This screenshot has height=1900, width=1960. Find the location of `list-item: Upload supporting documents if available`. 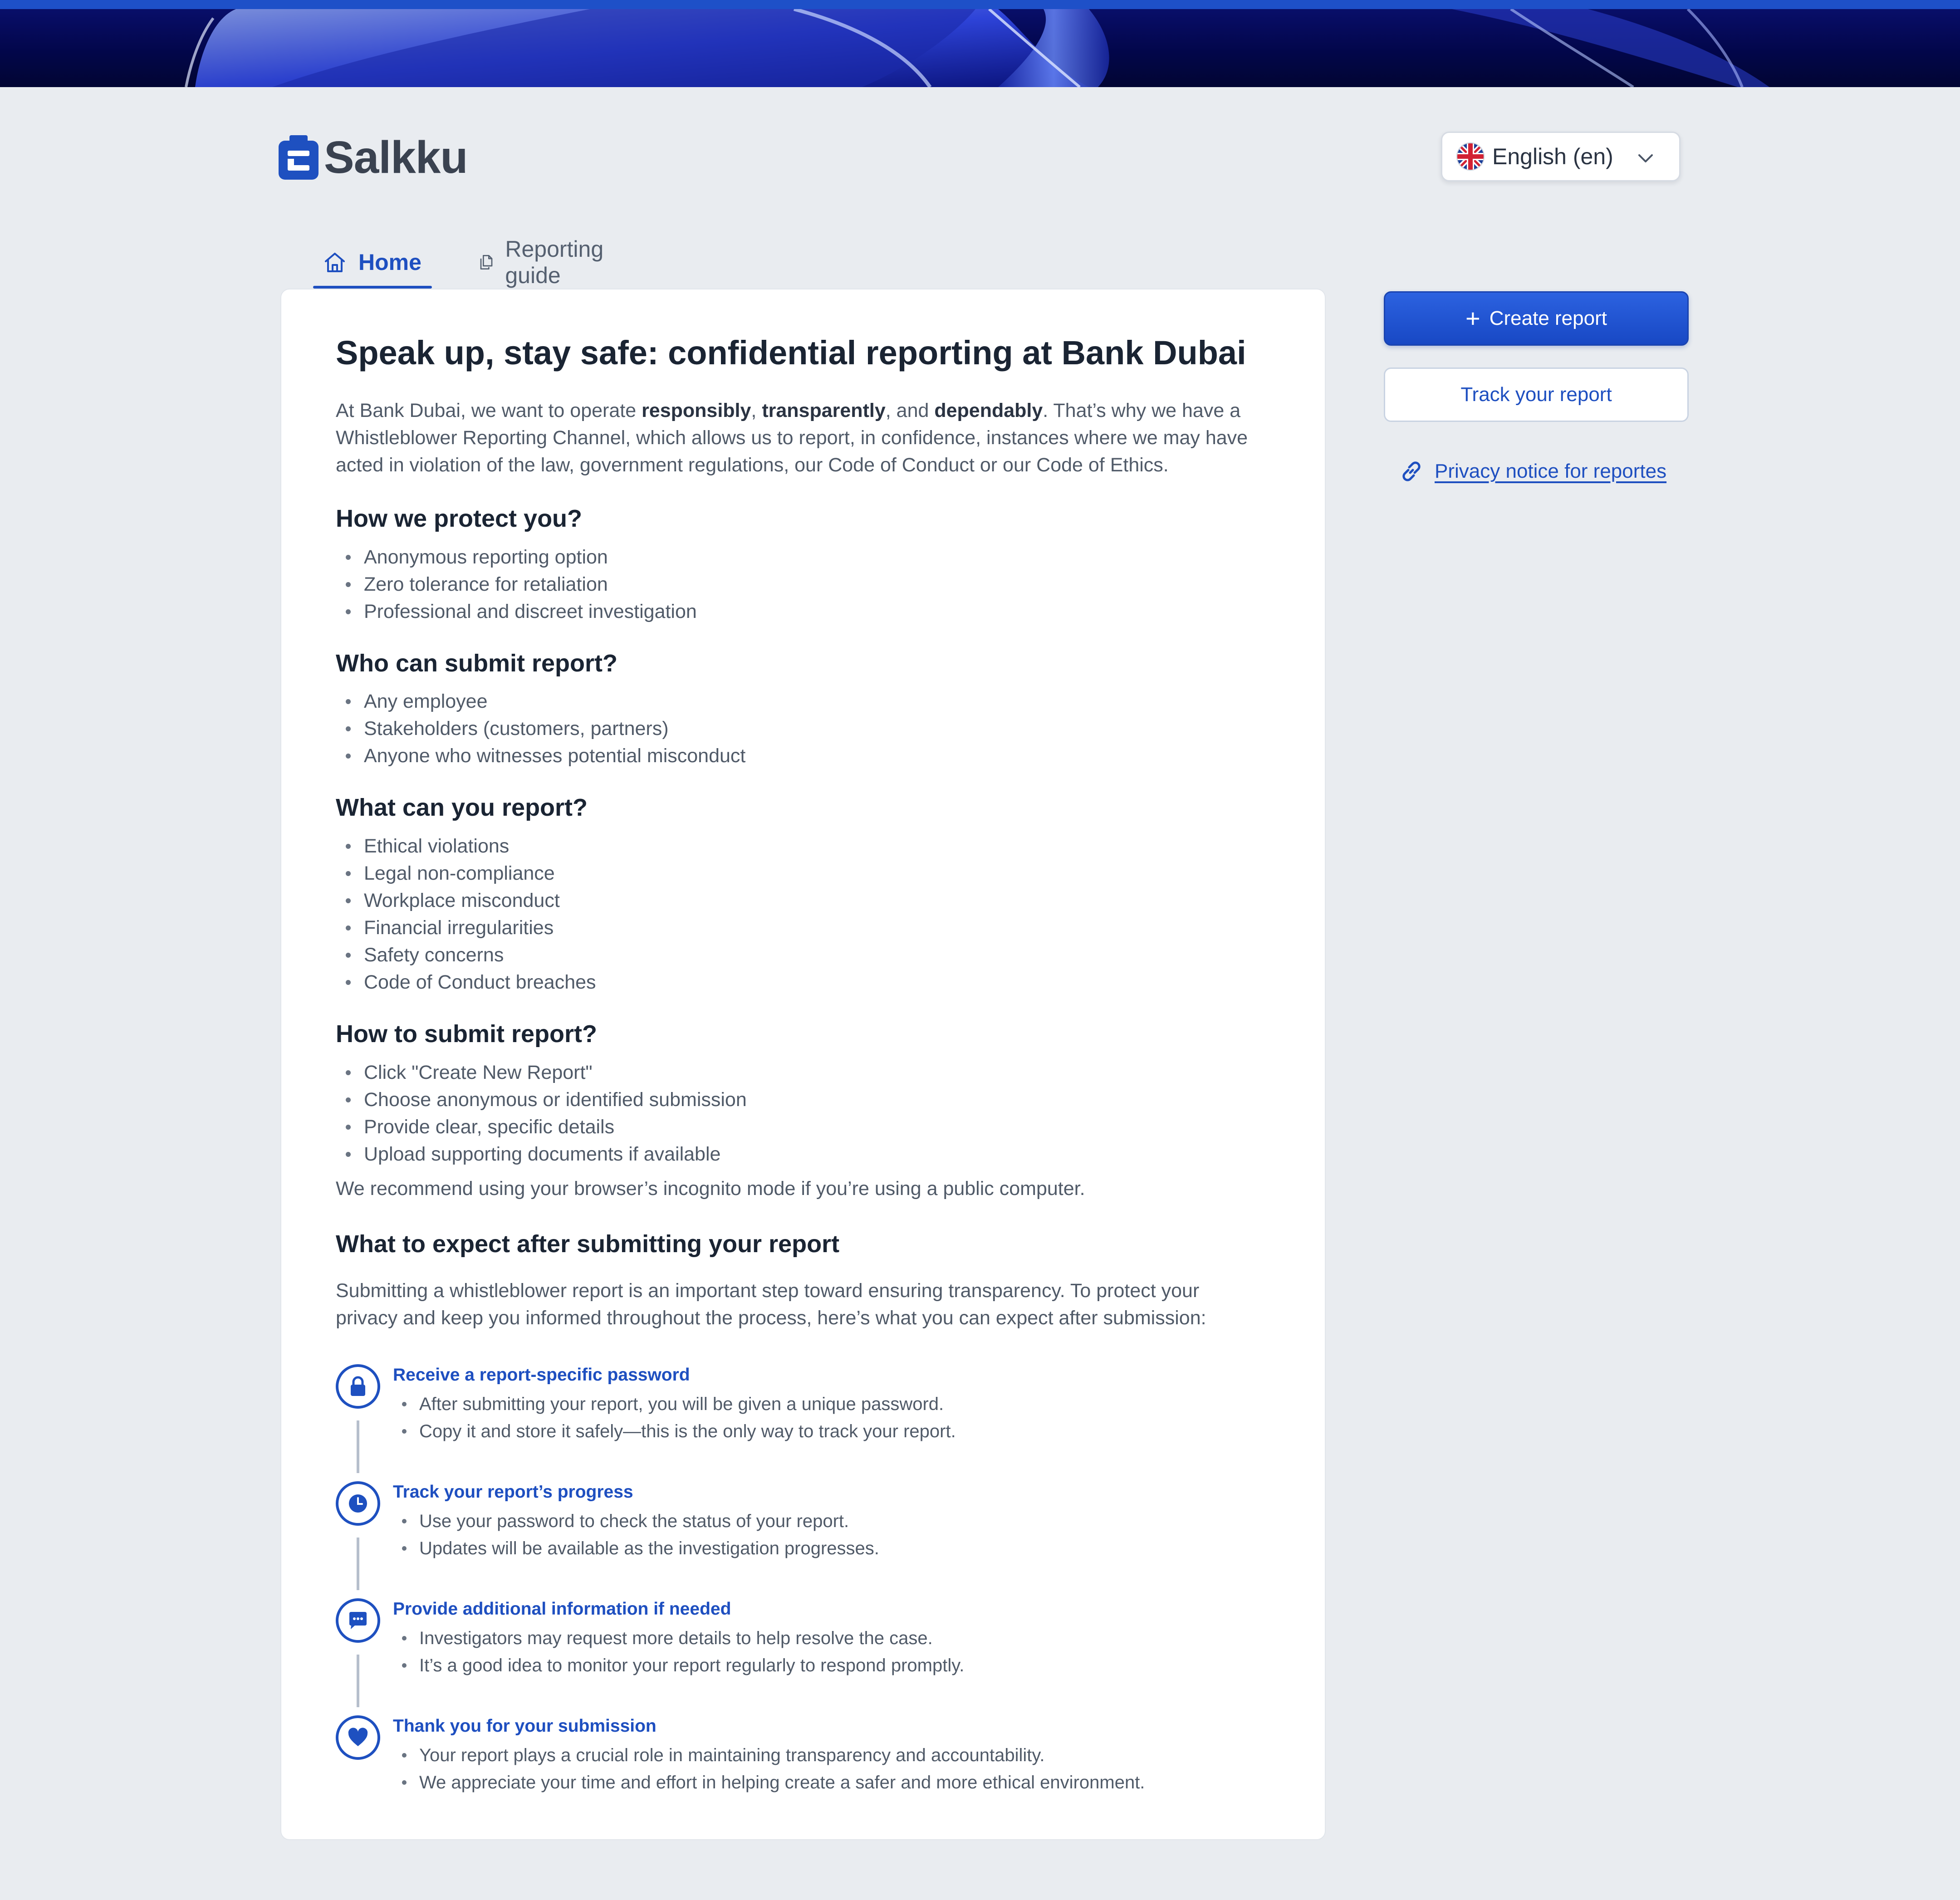

list-item: Upload supporting documents if available is located at coordinates (798, 1154).